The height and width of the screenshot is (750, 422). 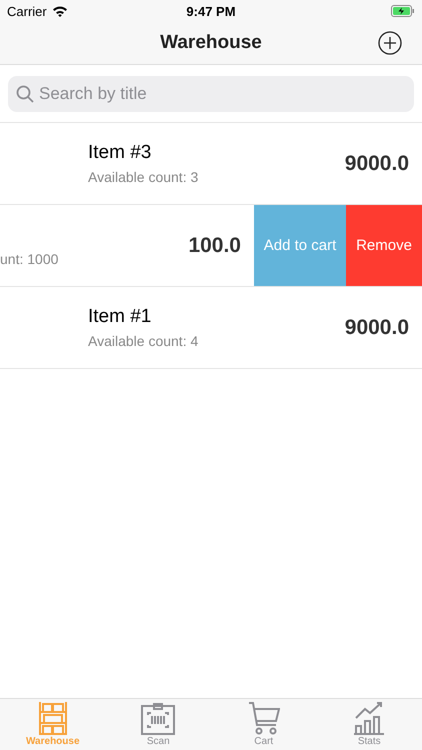 What do you see at coordinates (144, 341) in the screenshot?
I see `item-count: Available count: 4` at bounding box center [144, 341].